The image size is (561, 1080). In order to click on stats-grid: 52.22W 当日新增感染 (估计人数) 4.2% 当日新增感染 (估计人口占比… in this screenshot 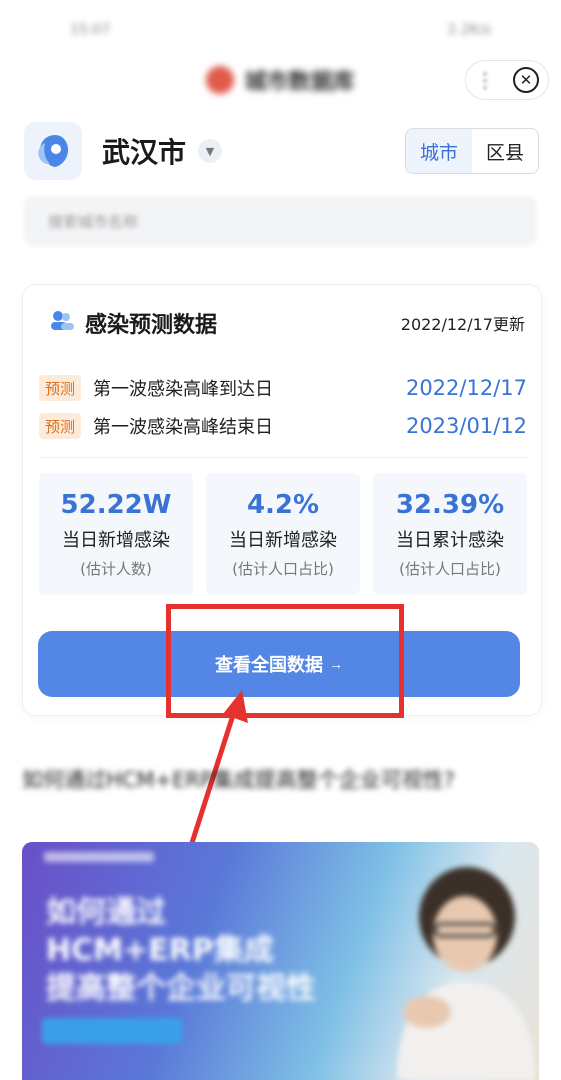, I will do `click(283, 534)`.